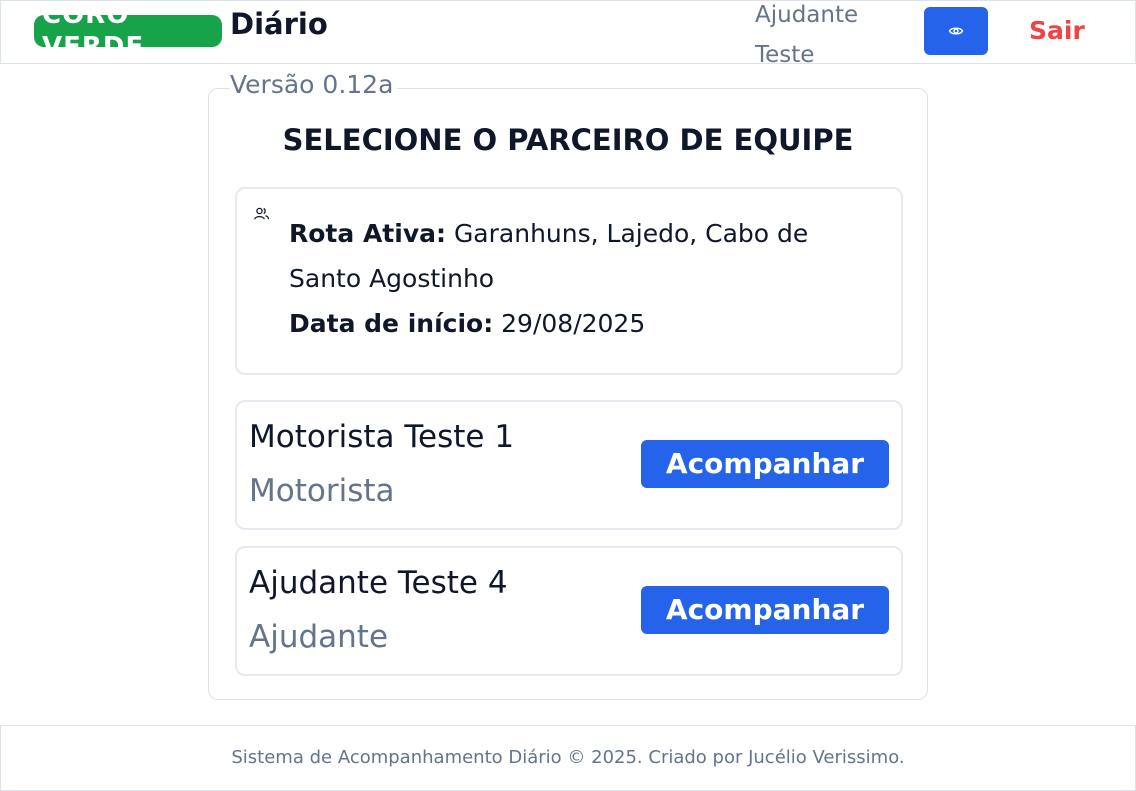 This screenshot has width=1136, height=791. I want to click on card-title: SELECIONE O PARCEIRO DE EQUIPE, so click(568, 140).